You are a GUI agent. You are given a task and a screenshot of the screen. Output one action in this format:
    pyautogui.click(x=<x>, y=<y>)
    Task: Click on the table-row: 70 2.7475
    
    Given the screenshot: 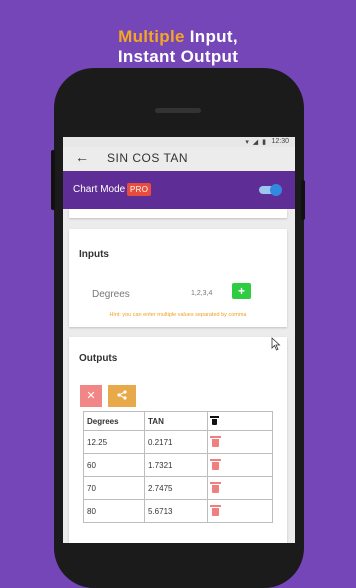 What is the action you would take?
    pyautogui.click(x=178, y=488)
    